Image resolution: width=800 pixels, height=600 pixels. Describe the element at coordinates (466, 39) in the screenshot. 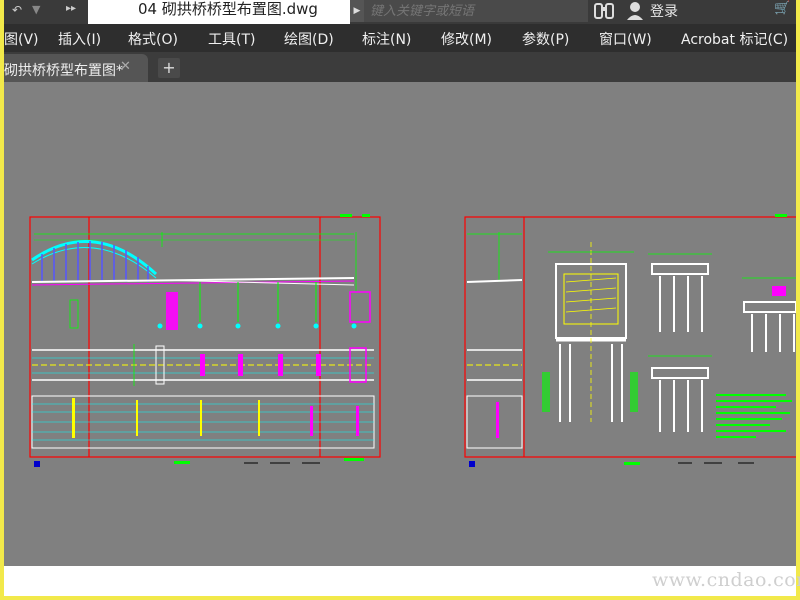

I see `menu-modify: 修改(M)` at that location.